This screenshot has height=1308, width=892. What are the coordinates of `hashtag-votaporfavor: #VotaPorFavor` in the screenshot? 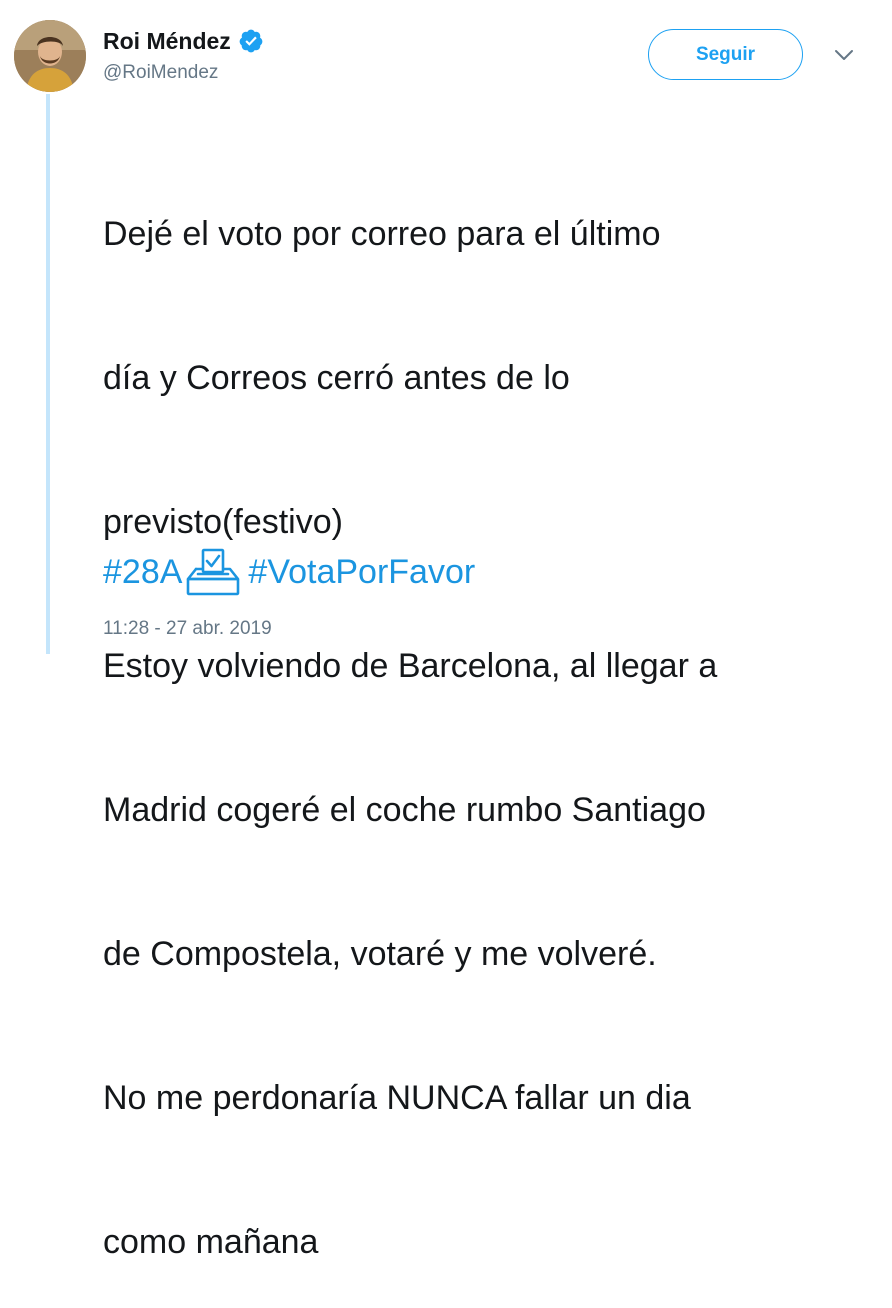 It's located at (361, 572).